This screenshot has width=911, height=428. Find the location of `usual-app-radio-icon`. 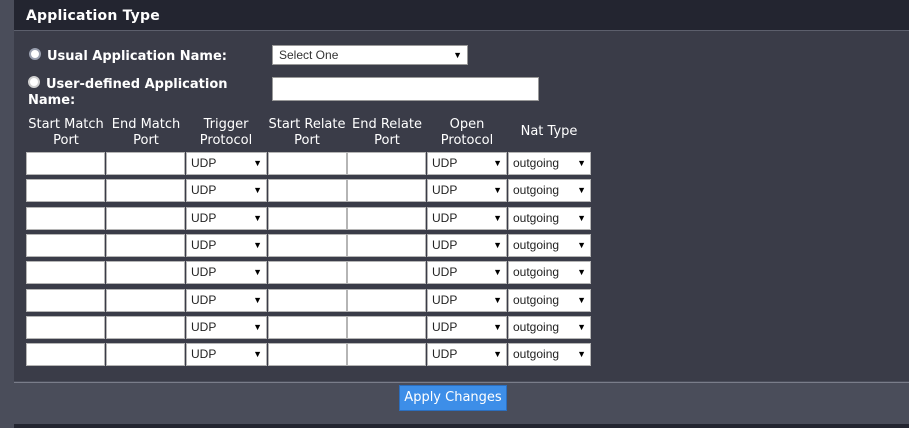

usual-app-radio-icon is located at coordinates (35, 54).